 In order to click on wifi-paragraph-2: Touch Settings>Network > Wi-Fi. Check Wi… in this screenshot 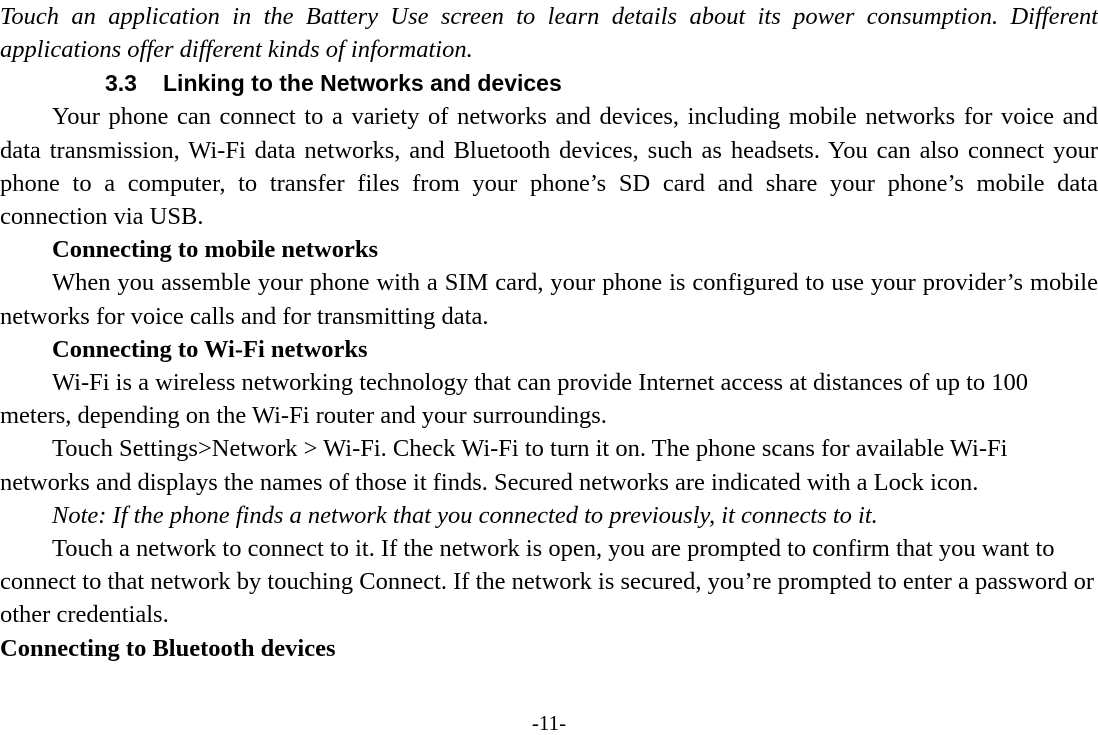, I will do `click(504, 465)`.